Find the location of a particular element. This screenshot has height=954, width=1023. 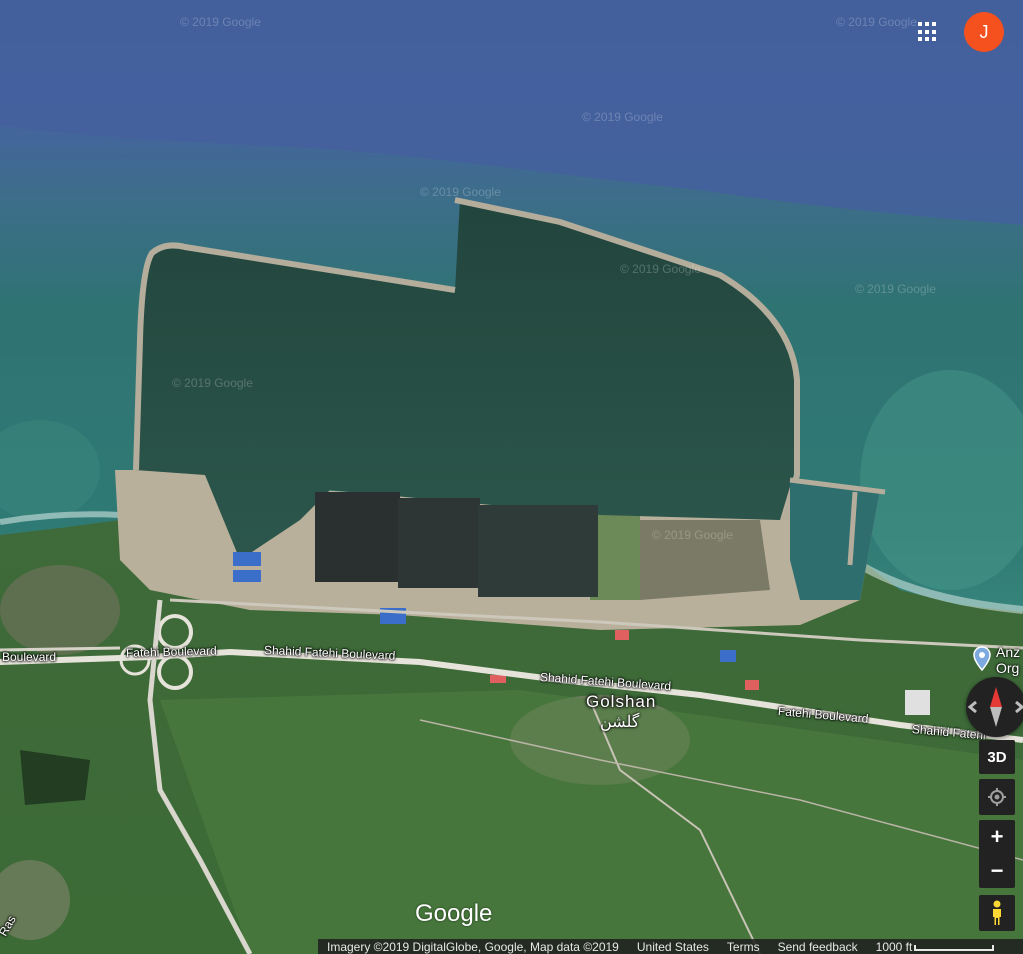

account-avatar: J is located at coordinates (984, 32).